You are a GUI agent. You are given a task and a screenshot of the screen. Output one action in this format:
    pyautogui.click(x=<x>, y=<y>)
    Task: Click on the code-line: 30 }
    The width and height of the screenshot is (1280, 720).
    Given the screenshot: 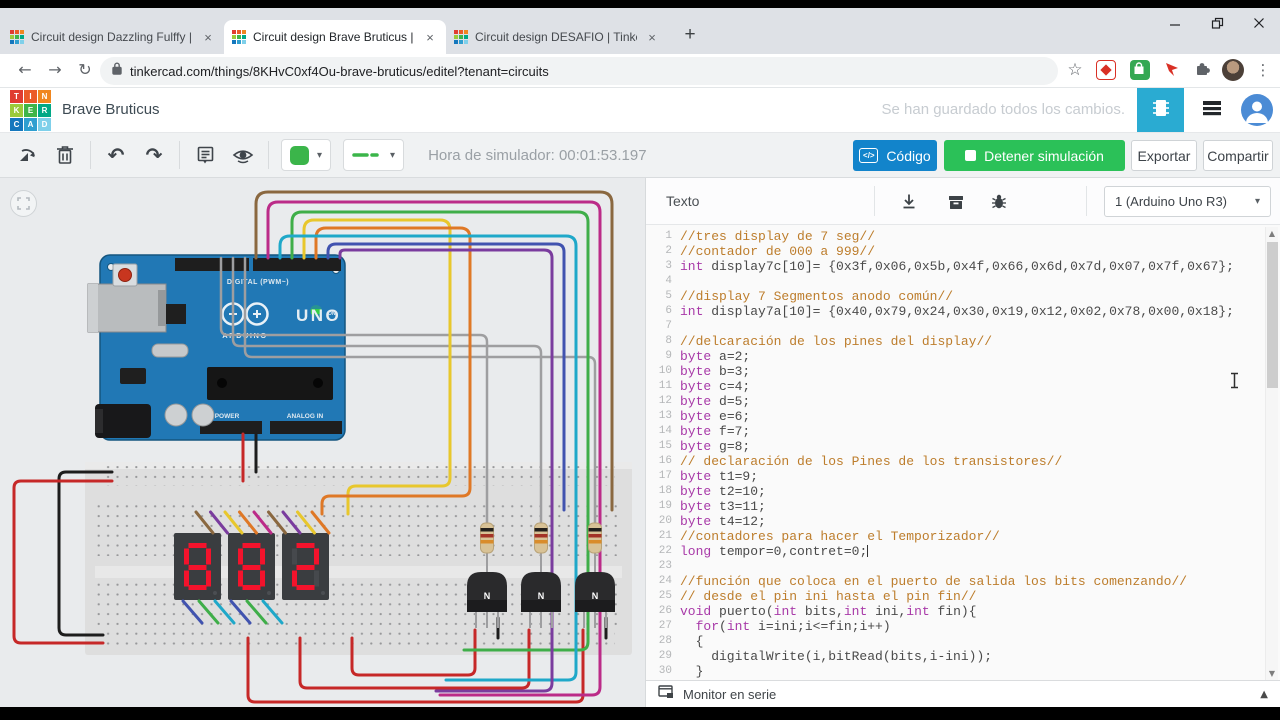 What is the action you would take?
    pyautogui.click(x=963, y=671)
    